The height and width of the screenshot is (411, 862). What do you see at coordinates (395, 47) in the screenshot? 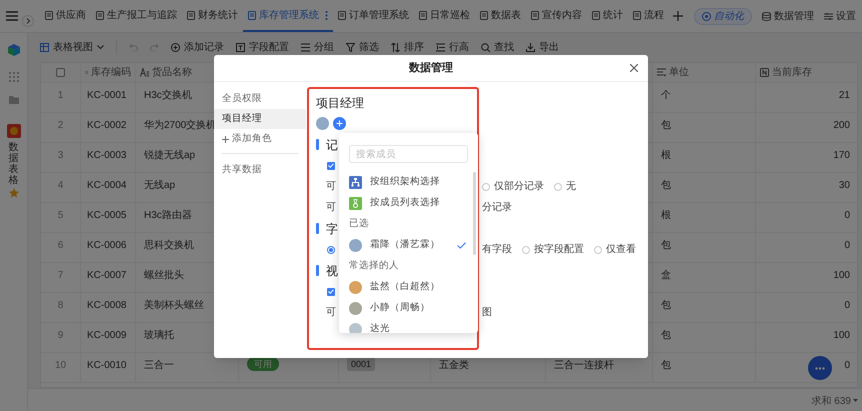
I see `sort-icon` at bounding box center [395, 47].